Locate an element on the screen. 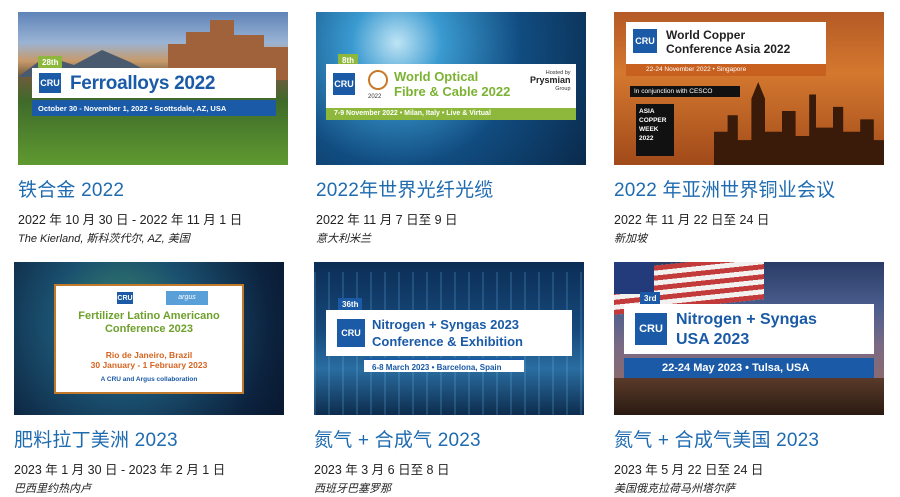  banner-dates: 30 January - 1 February 2023 is located at coordinates (149, 365).